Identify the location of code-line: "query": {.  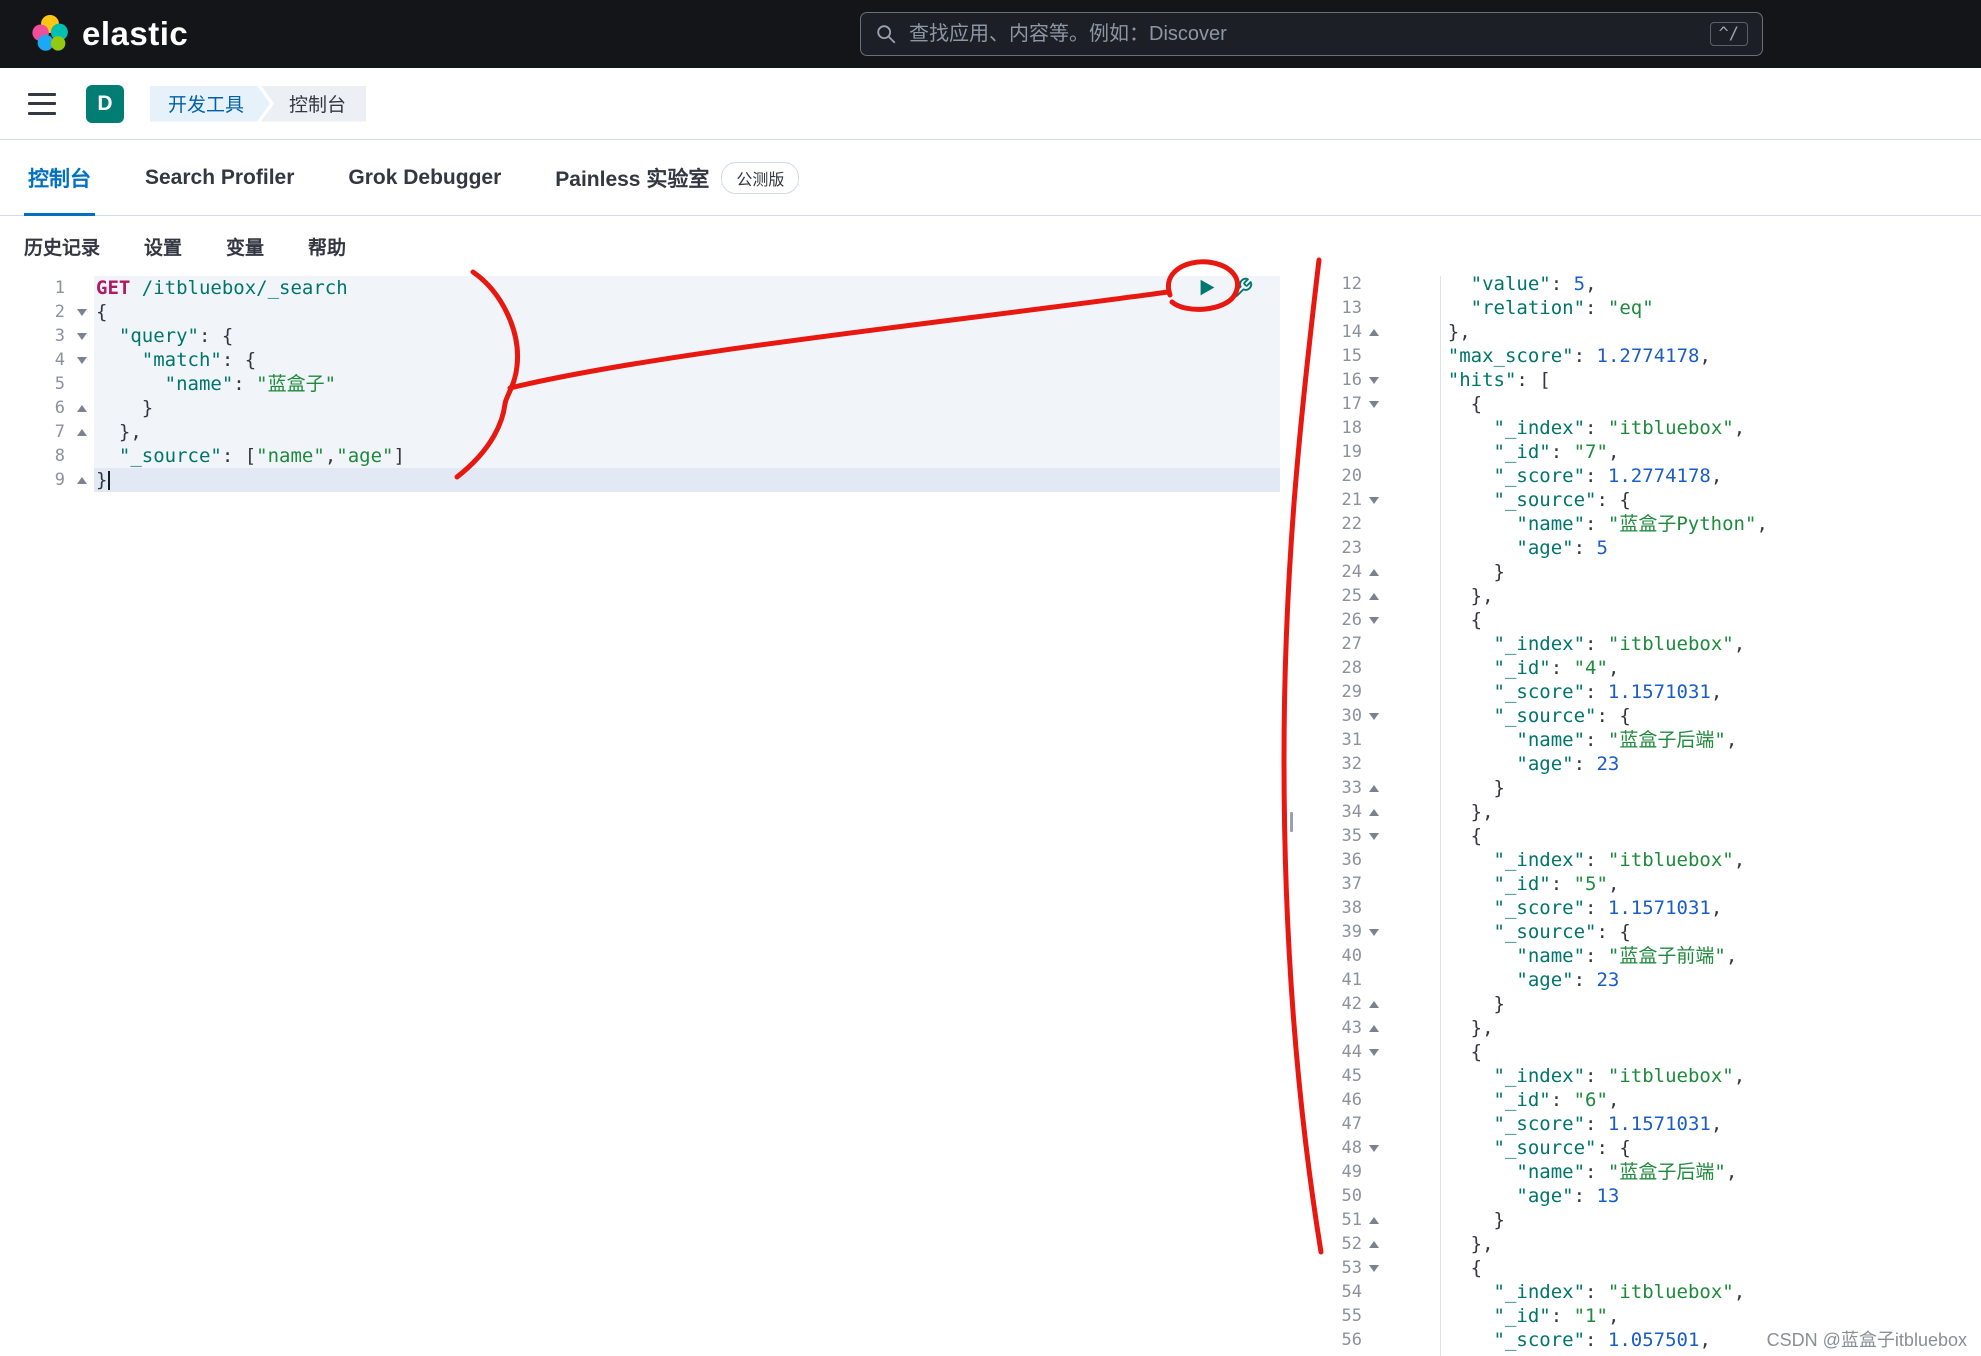
(687, 336).